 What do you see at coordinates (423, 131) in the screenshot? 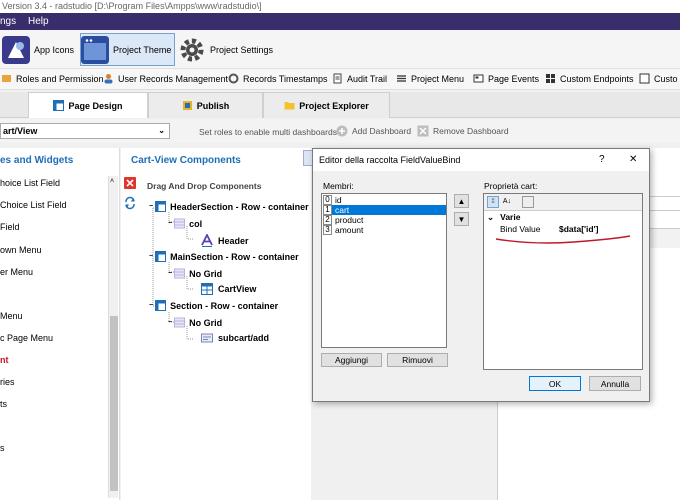
I see `remove-x-icon` at bounding box center [423, 131].